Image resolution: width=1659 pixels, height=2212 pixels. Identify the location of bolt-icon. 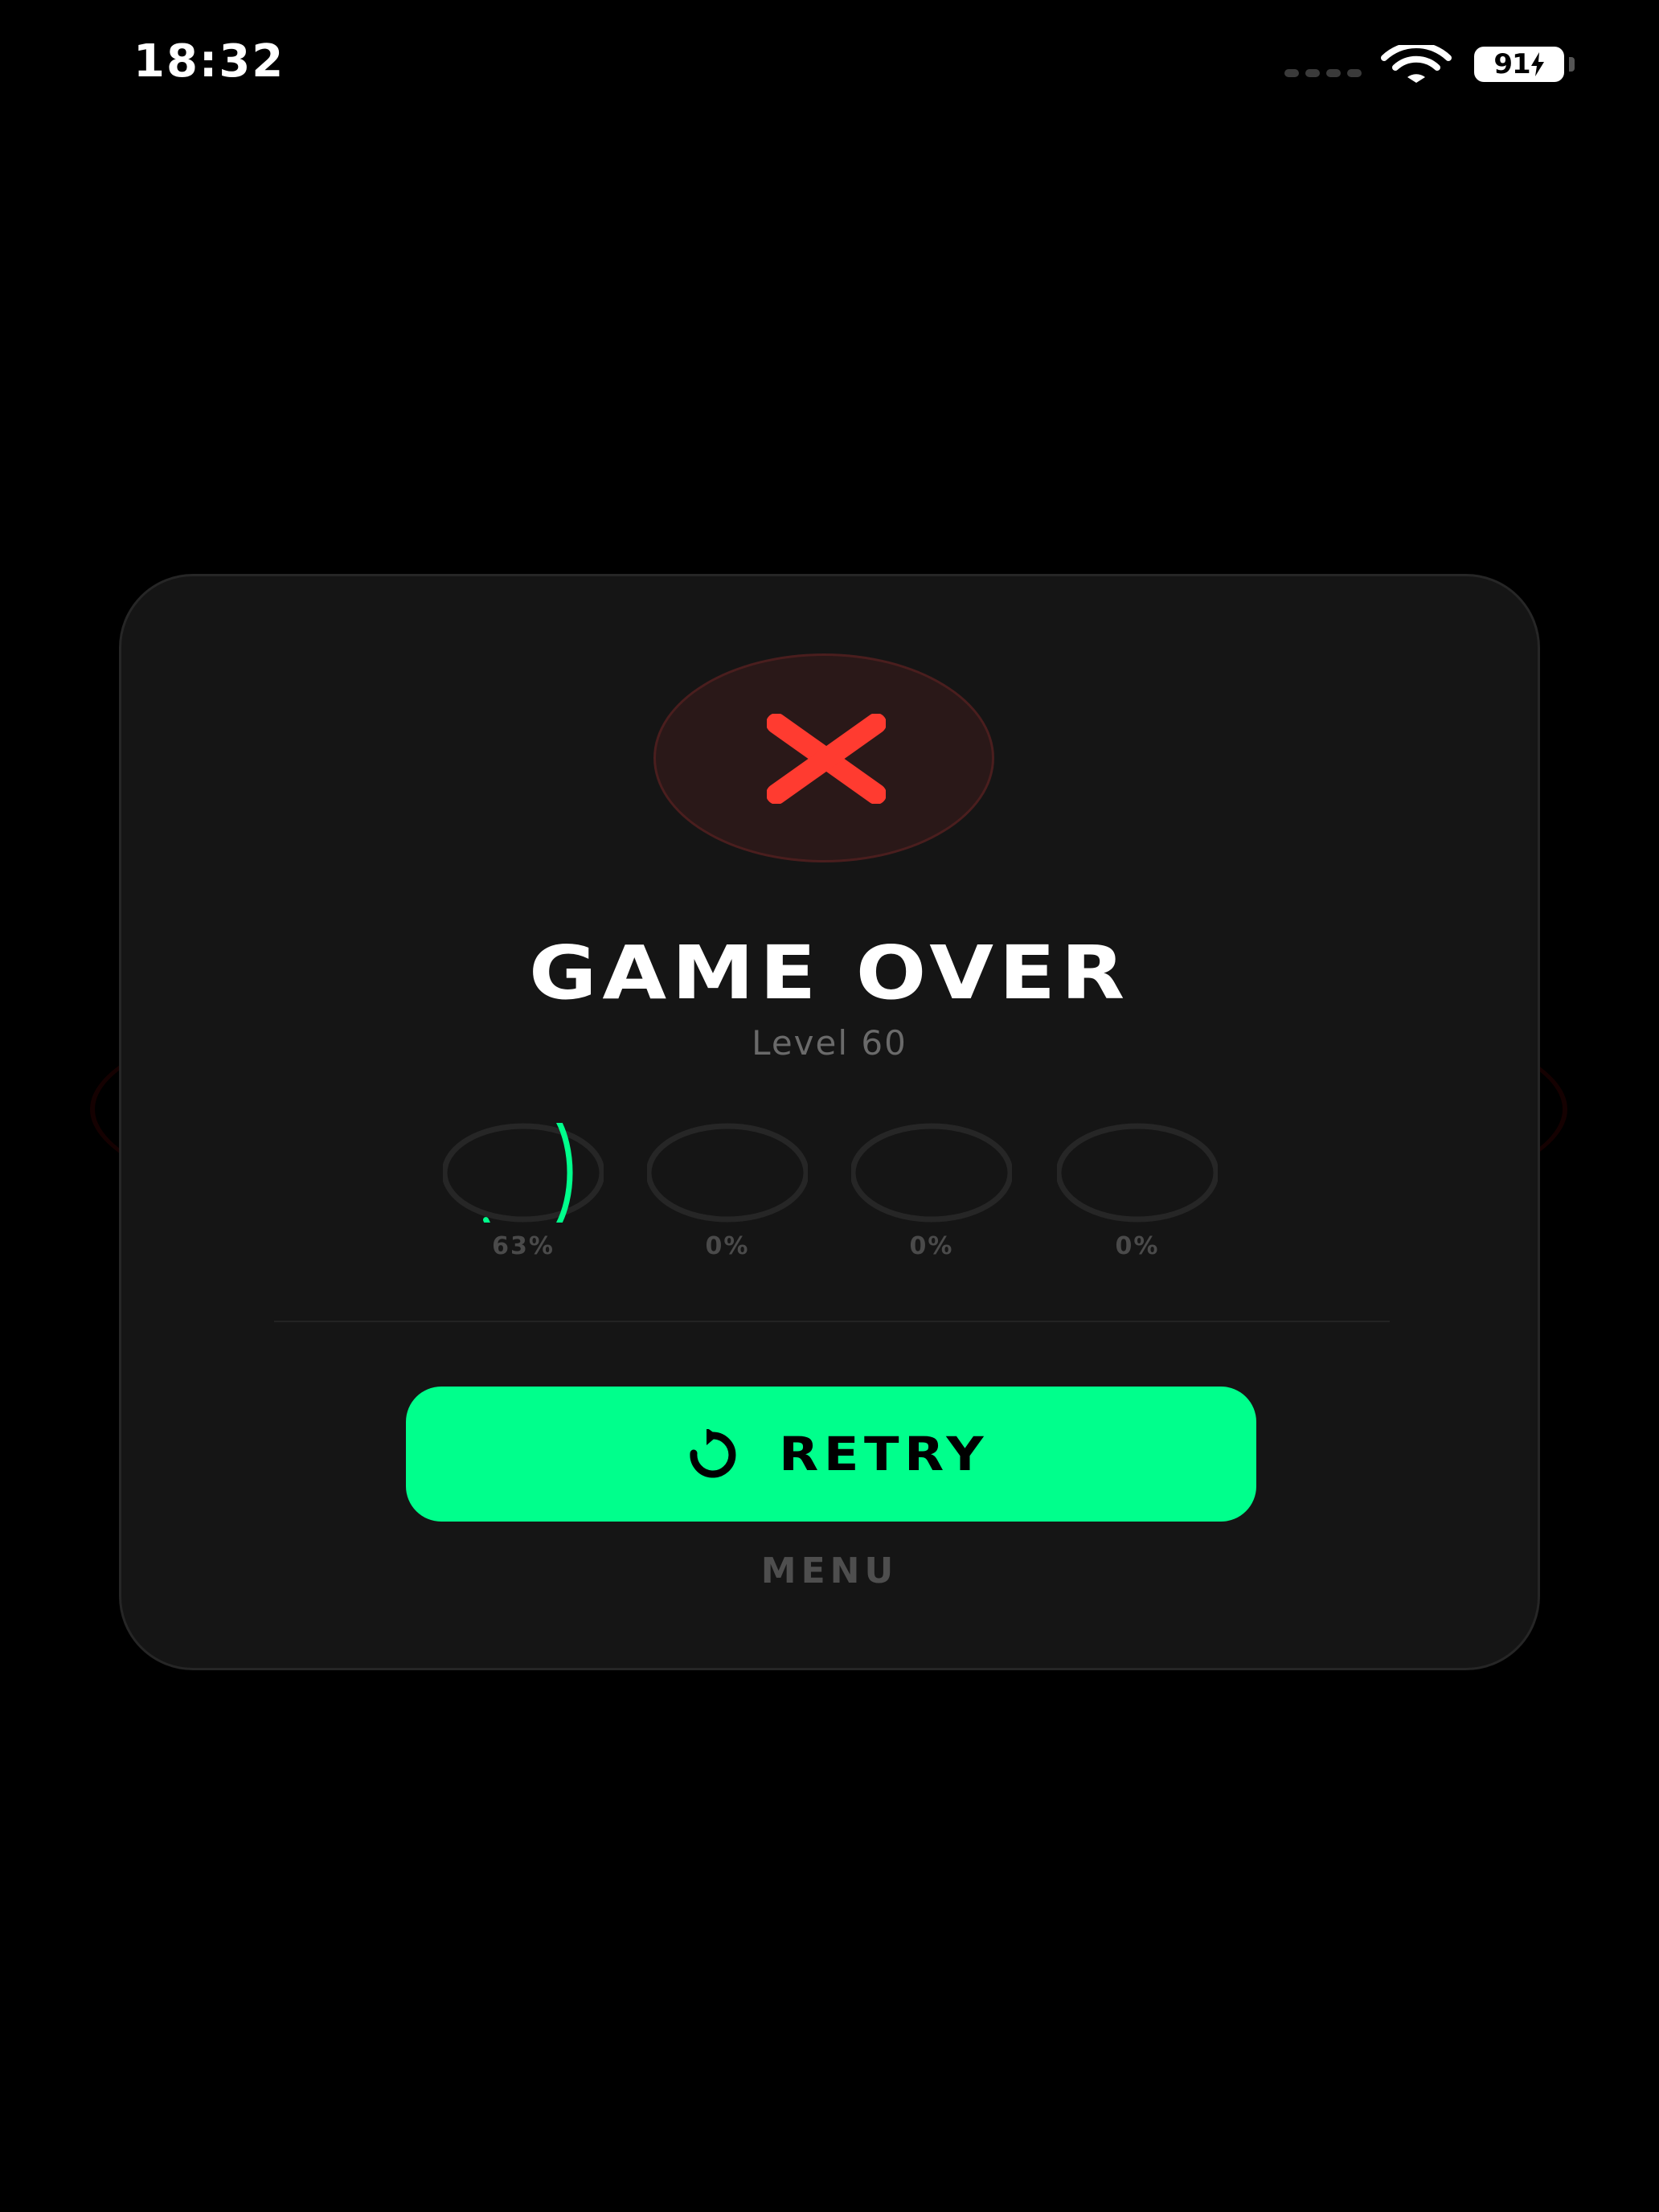
(1537, 64).